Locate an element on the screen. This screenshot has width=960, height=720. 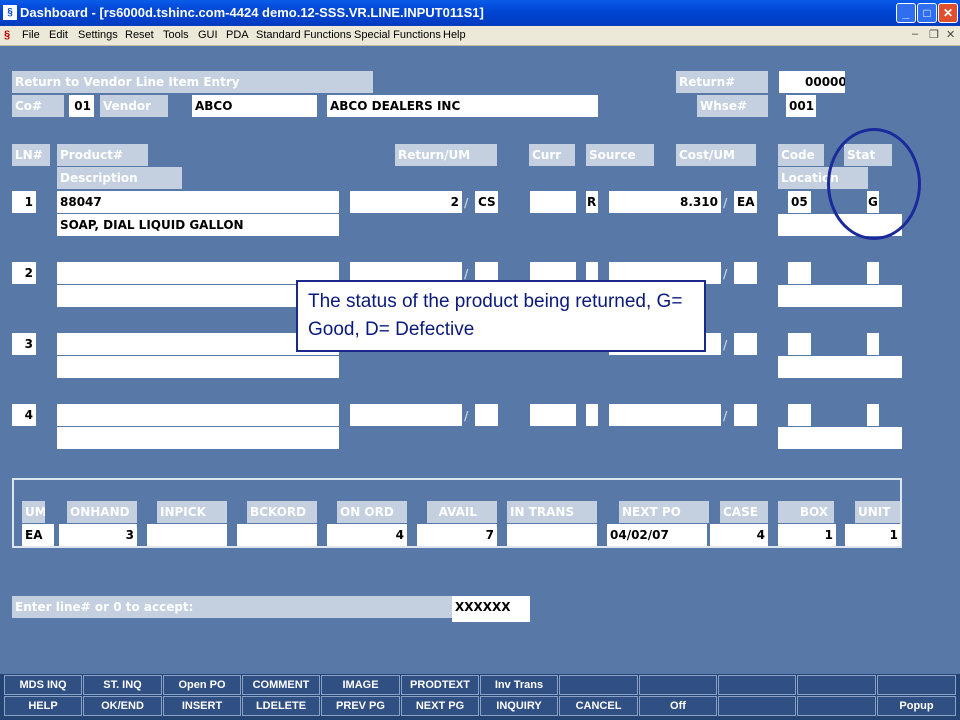
inv-header-case: CASE is located at coordinates (744, 512).